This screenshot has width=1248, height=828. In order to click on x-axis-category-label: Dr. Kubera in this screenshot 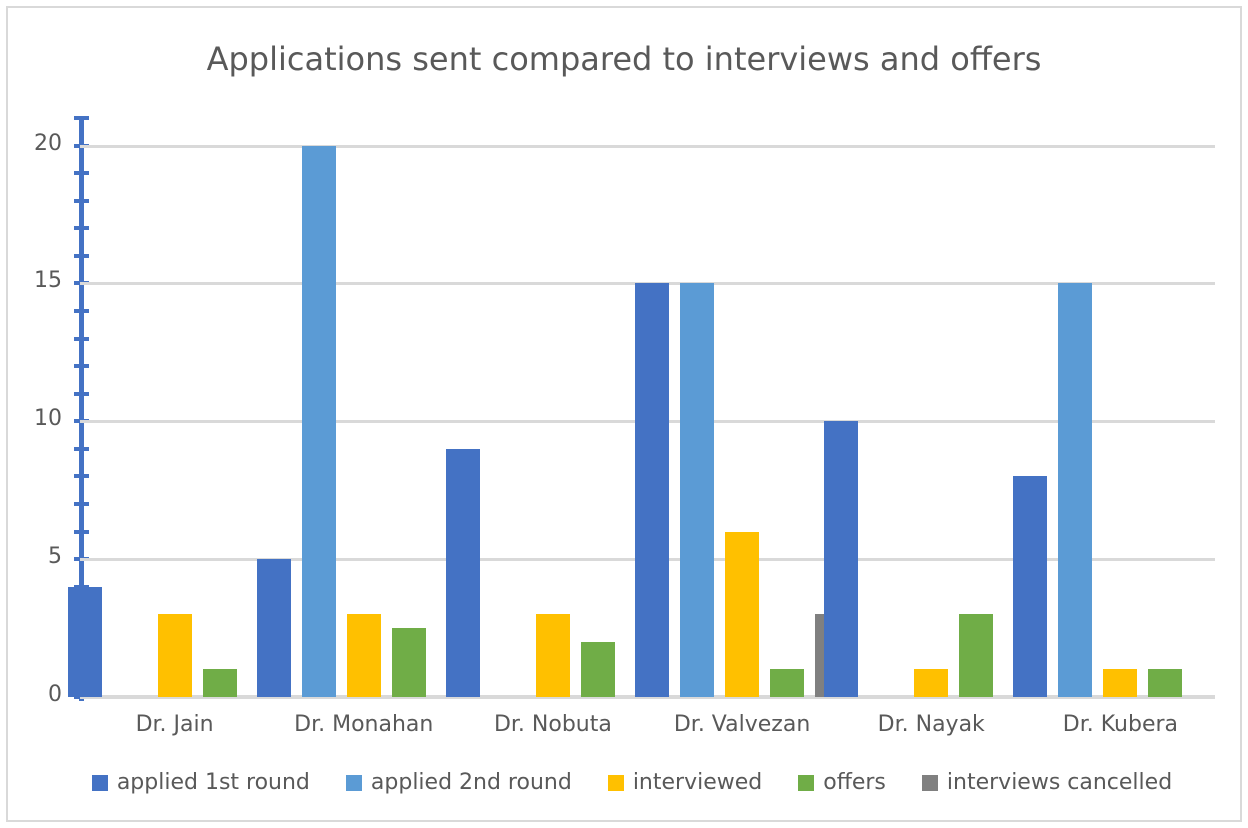, I will do `click(1120, 724)`.